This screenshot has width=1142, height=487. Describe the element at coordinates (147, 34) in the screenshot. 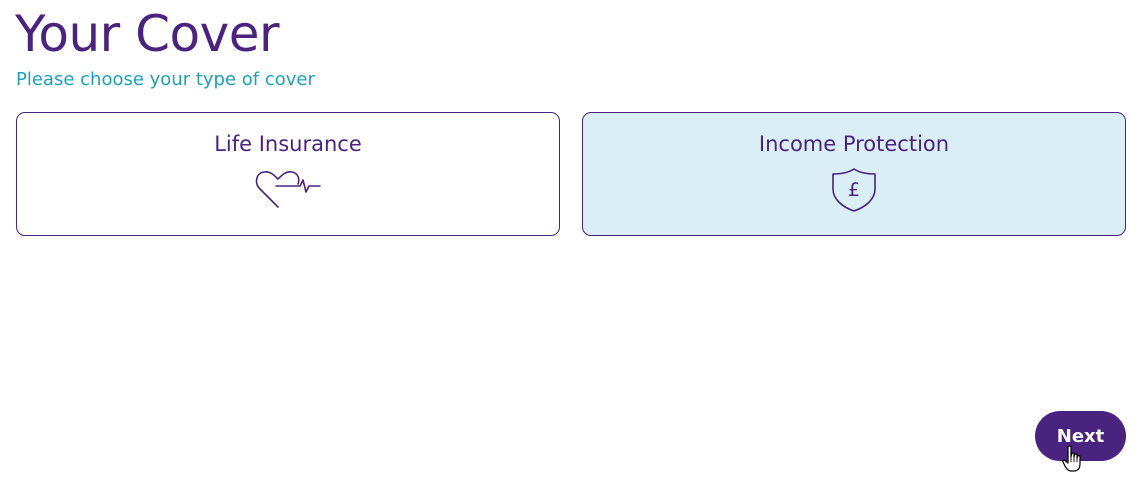

I see `page-title: Your Cover` at that location.